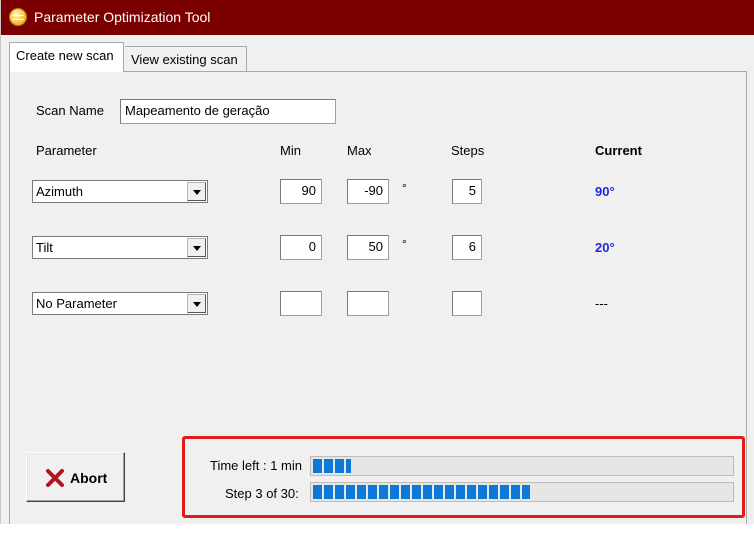  I want to click on header-steps: Steps, so click(468, 150).